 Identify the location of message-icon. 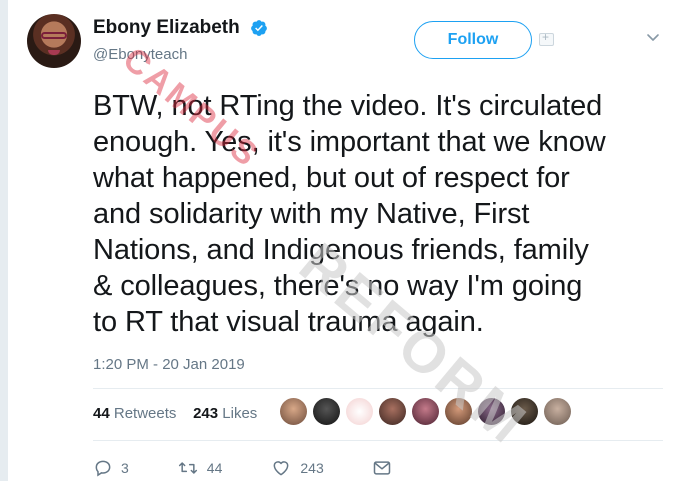
(381, 468).